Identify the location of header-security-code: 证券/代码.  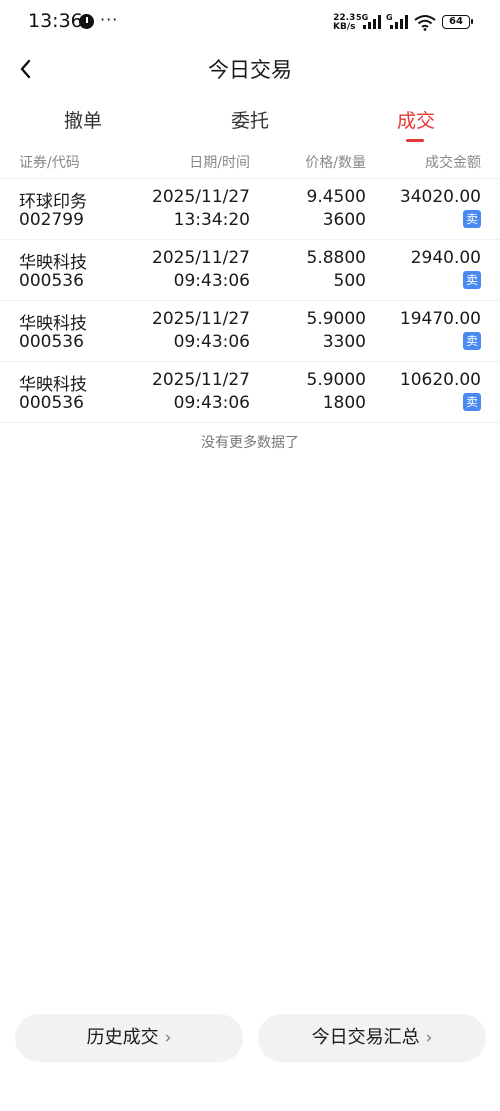
(49, 163).